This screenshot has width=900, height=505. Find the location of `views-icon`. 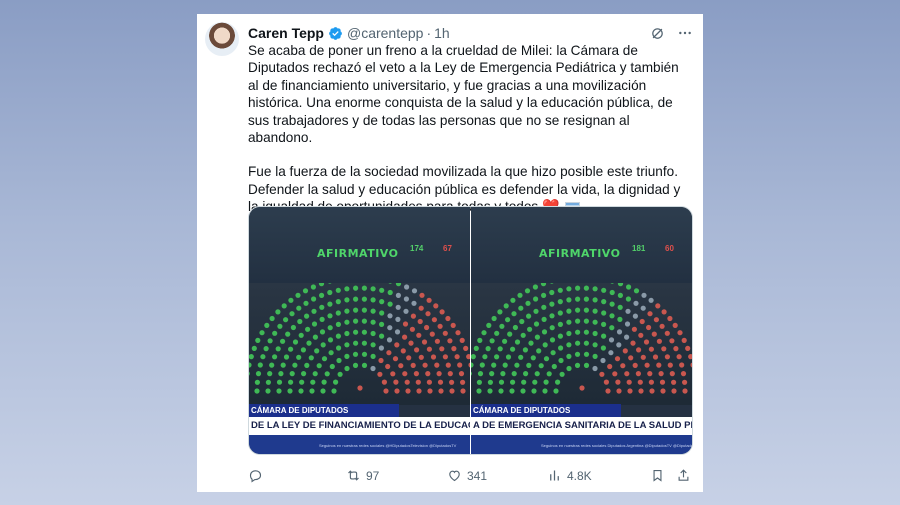

views-icon is located at coordinates (554, 475).